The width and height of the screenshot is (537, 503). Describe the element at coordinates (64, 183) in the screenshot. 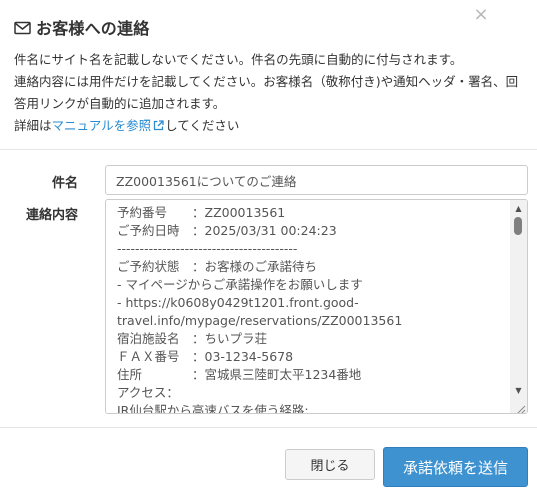

I see `subject-label: 件名` at that location.